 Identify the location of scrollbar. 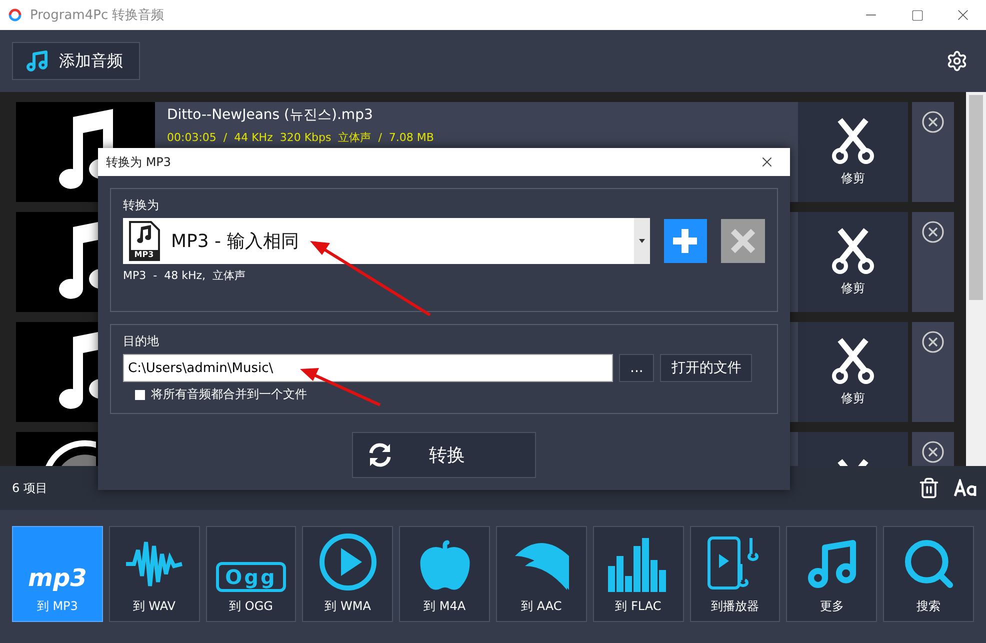
(976, 279).